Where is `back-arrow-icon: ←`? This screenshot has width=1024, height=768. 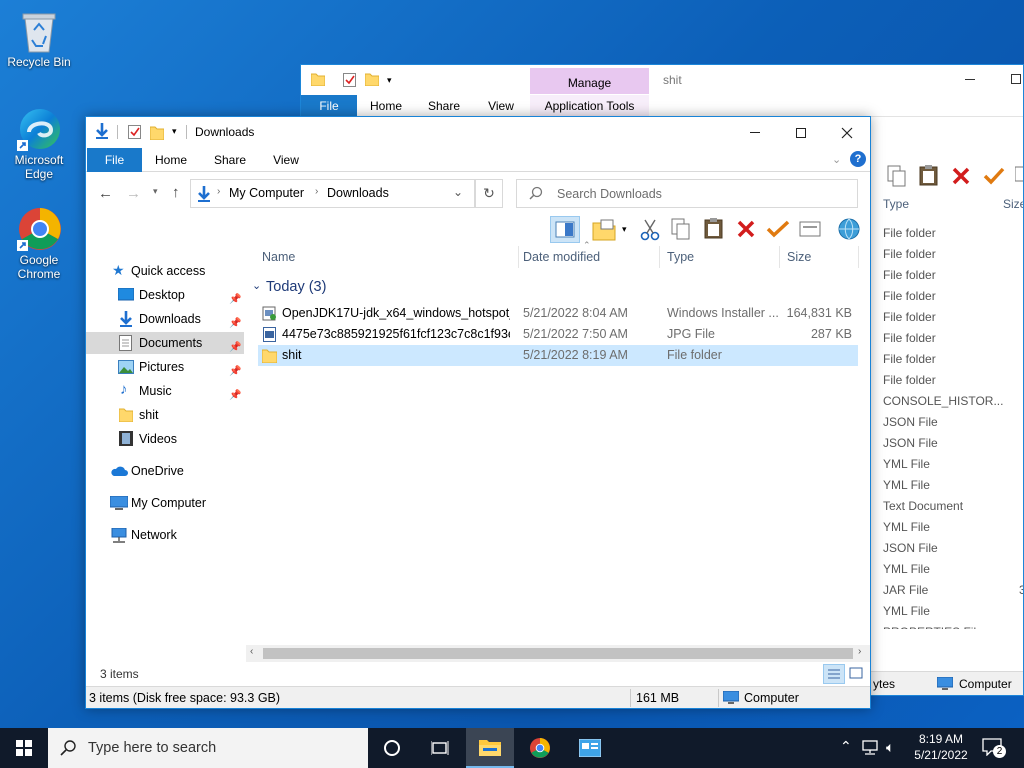
back-arrow-icon: ← is located at coordinates (105, 193).